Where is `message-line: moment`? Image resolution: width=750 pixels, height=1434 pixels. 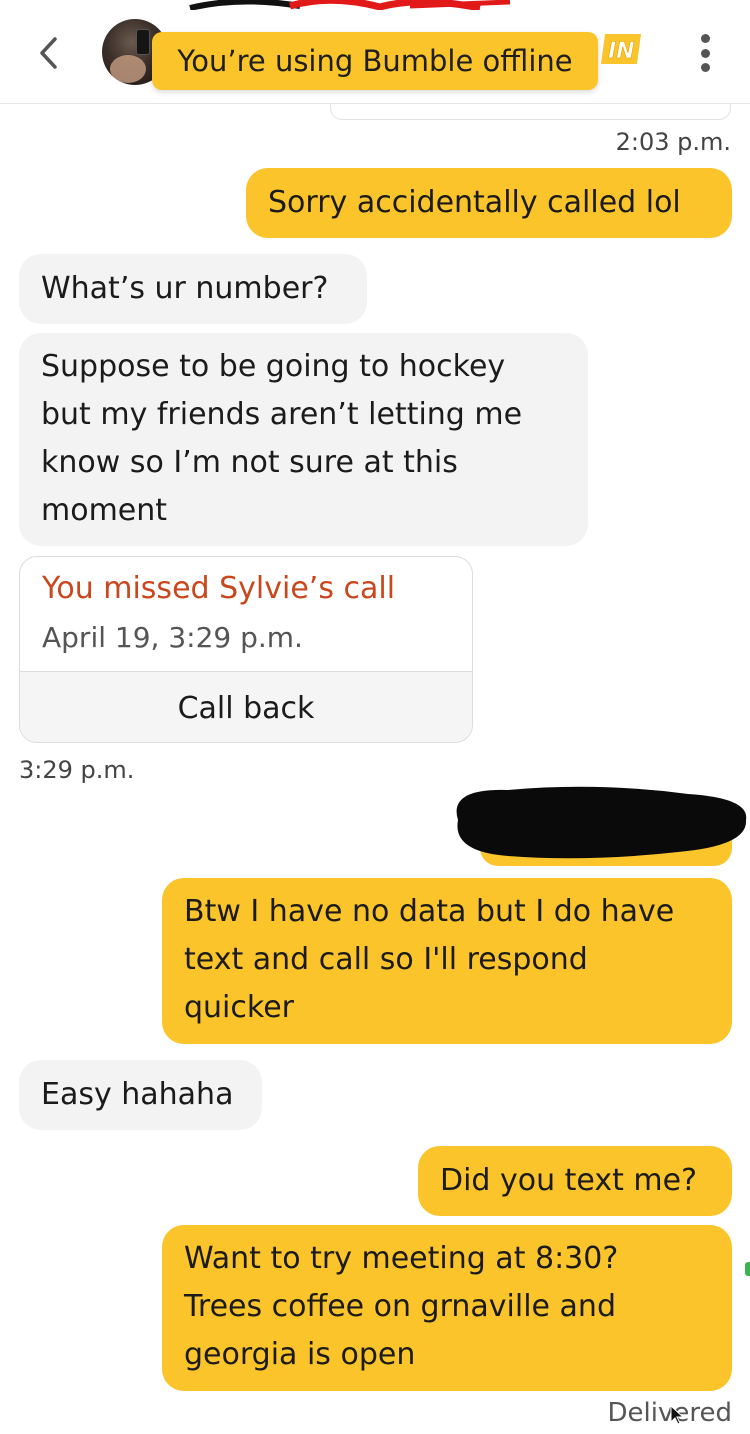
message-line: moment is located at coordinates (104, 510).